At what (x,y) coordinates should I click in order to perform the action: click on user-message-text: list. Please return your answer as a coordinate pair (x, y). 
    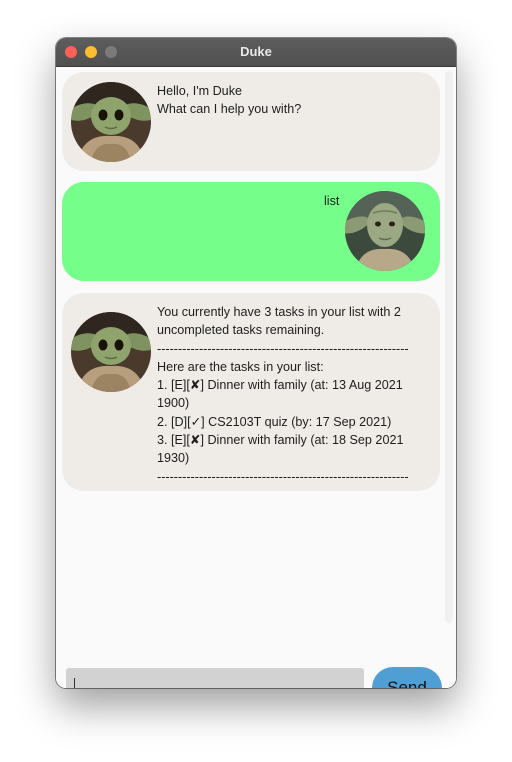
    Looking at the image, I should click on (332, 201).